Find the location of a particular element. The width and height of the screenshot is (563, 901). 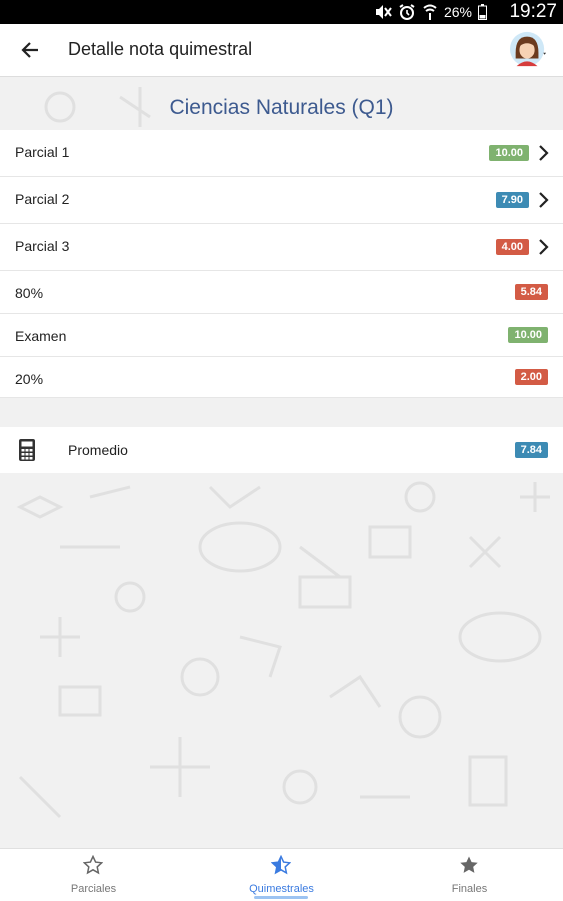

nav-tab-parciales: Parciales is located at coordinates (93, 875).